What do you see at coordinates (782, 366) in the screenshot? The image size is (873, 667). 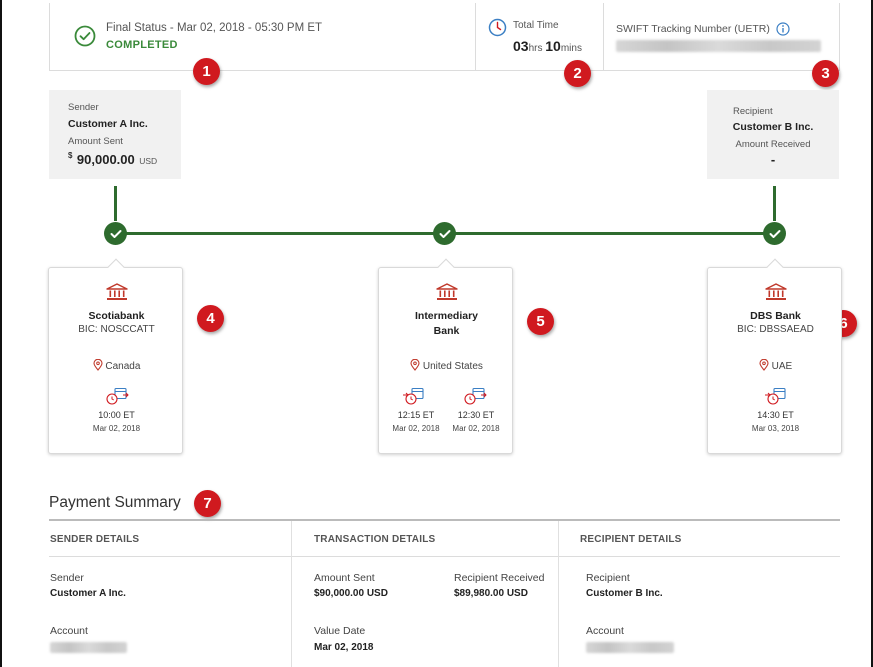 I see `bank-location-text: UAE` at bounding box center [782, 366].